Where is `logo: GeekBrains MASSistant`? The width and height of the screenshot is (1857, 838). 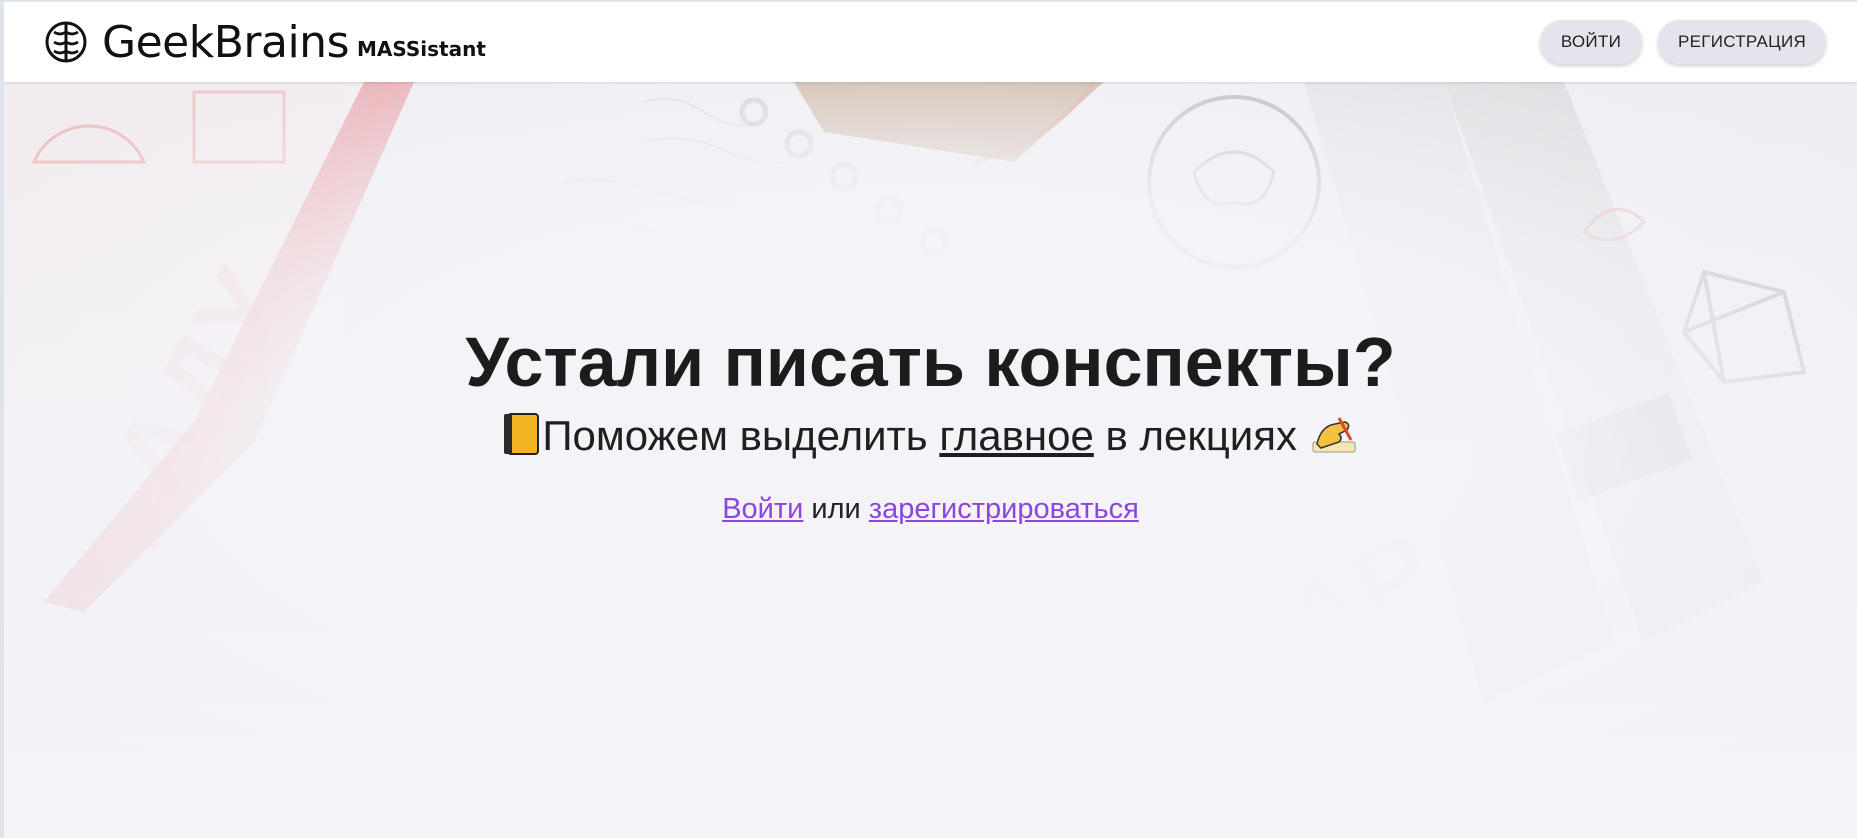
logo: GeekBrains MASSistant is located at coordinates (265, 42).